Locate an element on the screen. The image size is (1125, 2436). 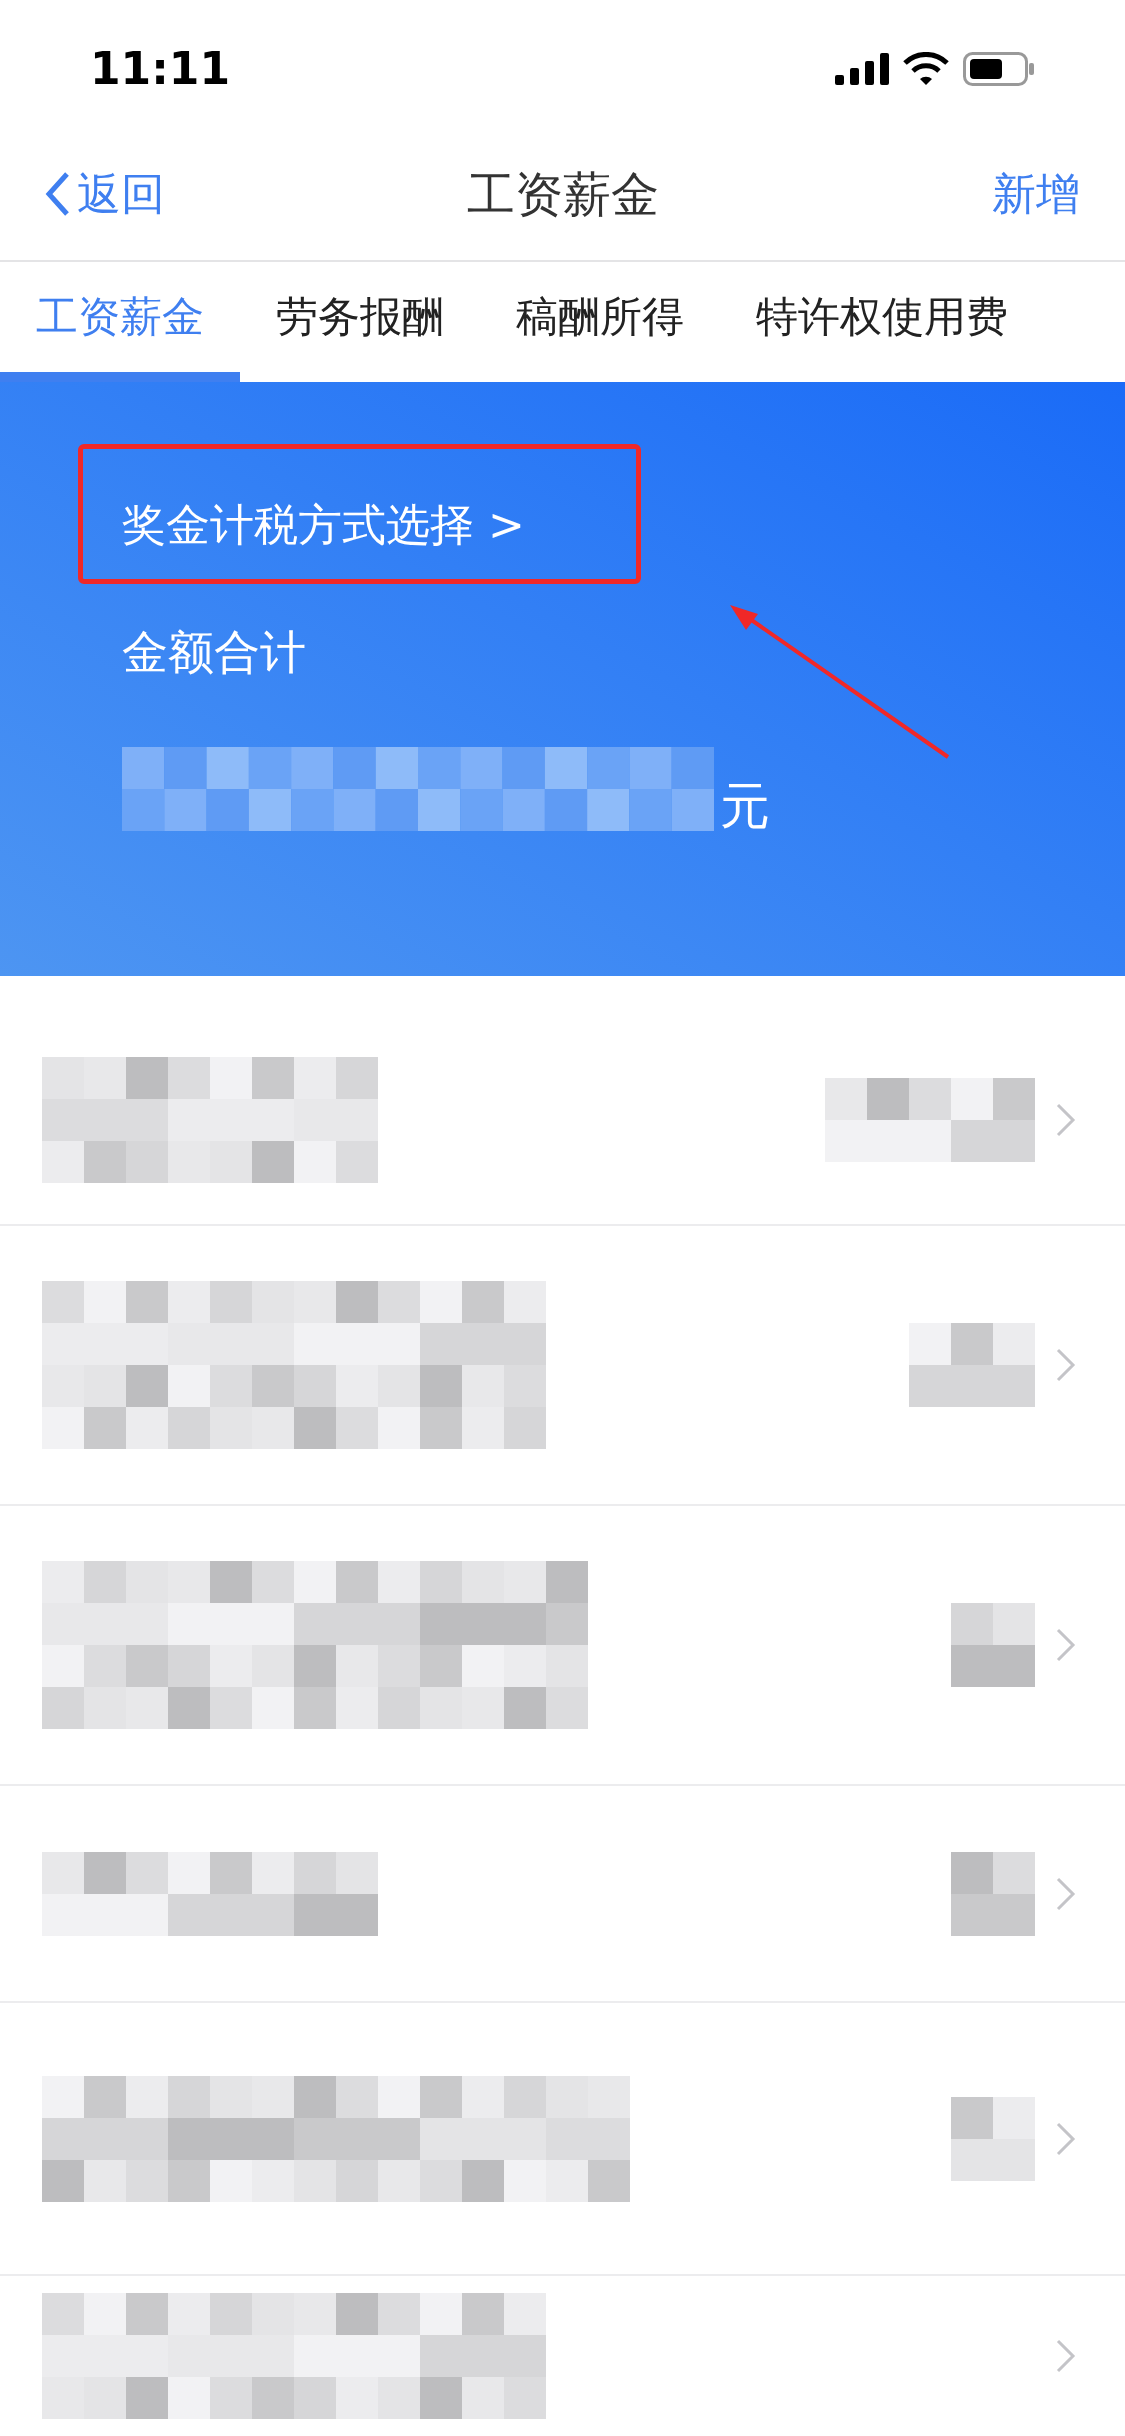
category-tab: 稿酬所得 is located at coordinates (600, 321).